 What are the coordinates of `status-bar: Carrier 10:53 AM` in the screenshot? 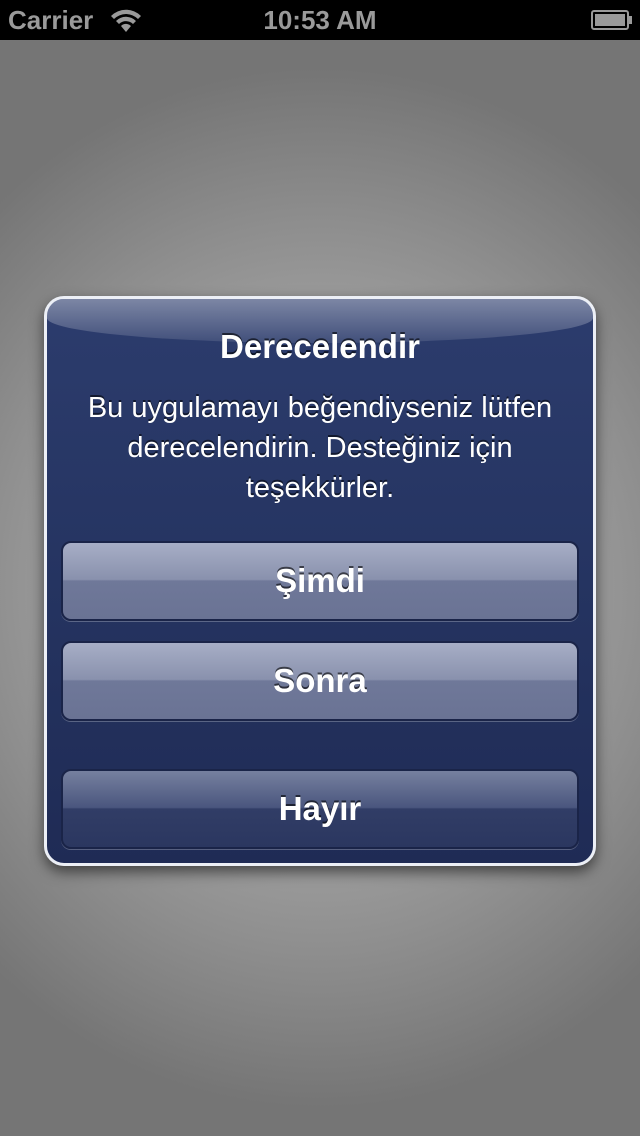 It's located at (320, 20).